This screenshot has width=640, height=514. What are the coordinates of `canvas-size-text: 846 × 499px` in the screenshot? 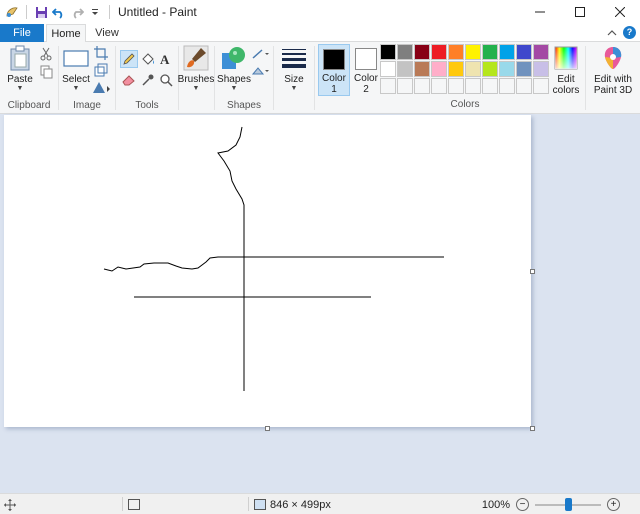 It's located at (300, 504).